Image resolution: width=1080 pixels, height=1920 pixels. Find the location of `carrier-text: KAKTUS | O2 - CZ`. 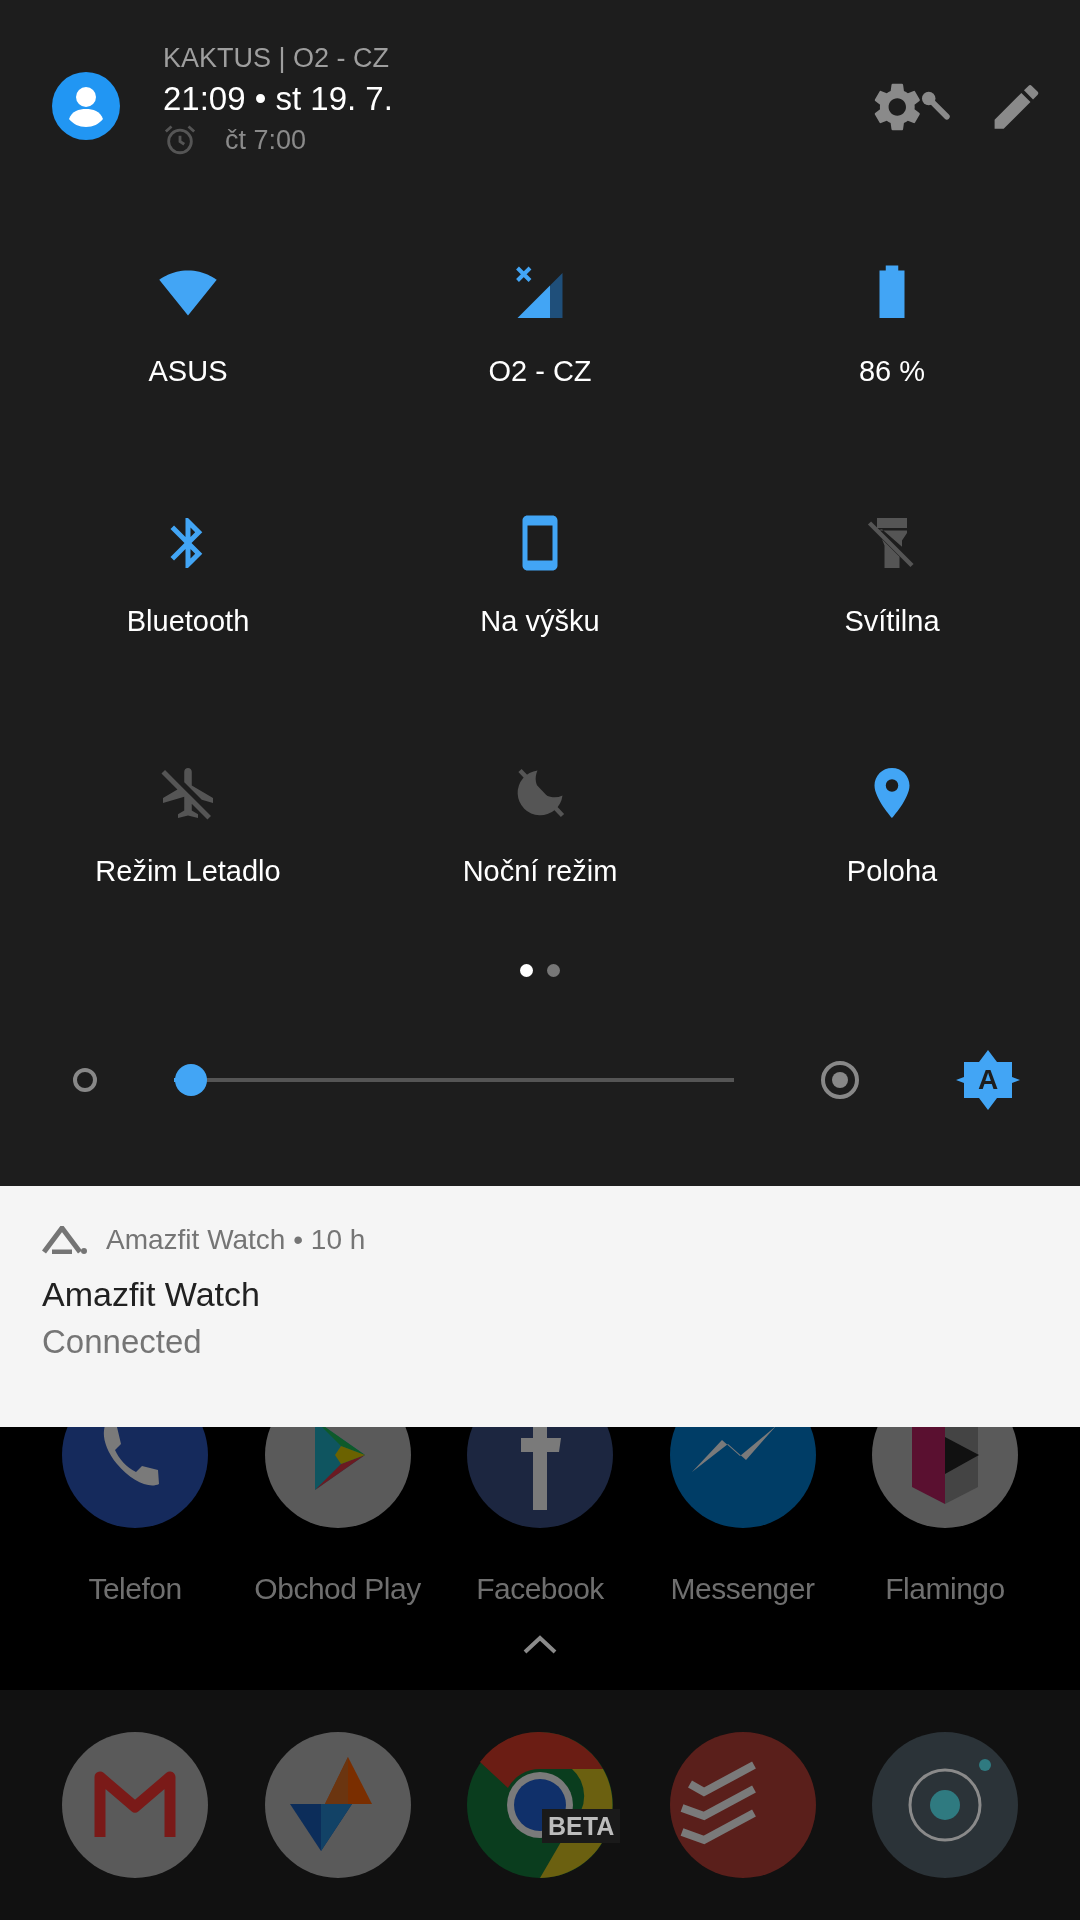

carrier-text: KAKTUS | O2 - CZ is located at coordinates (277, 58).